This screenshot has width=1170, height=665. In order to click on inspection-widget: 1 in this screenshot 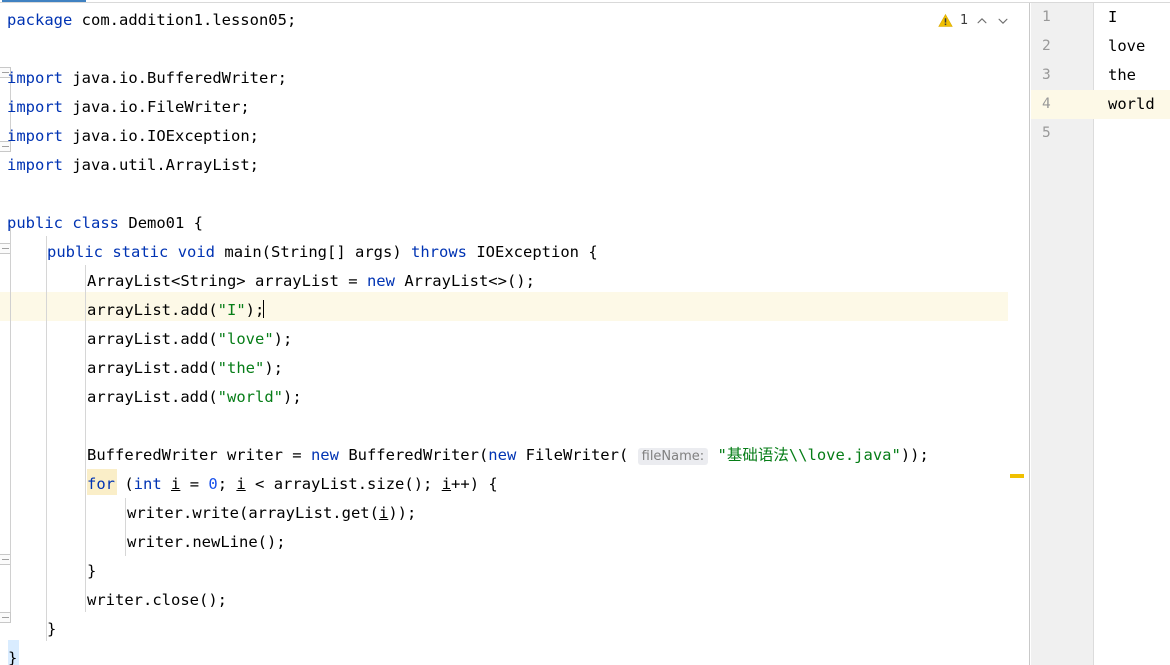, I will do `click(973, 20)`.